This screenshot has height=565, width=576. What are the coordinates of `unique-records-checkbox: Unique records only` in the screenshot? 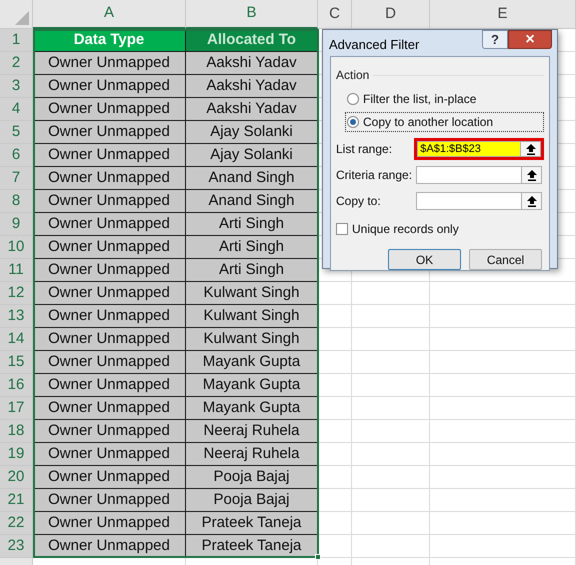 It's located at (440, 229).